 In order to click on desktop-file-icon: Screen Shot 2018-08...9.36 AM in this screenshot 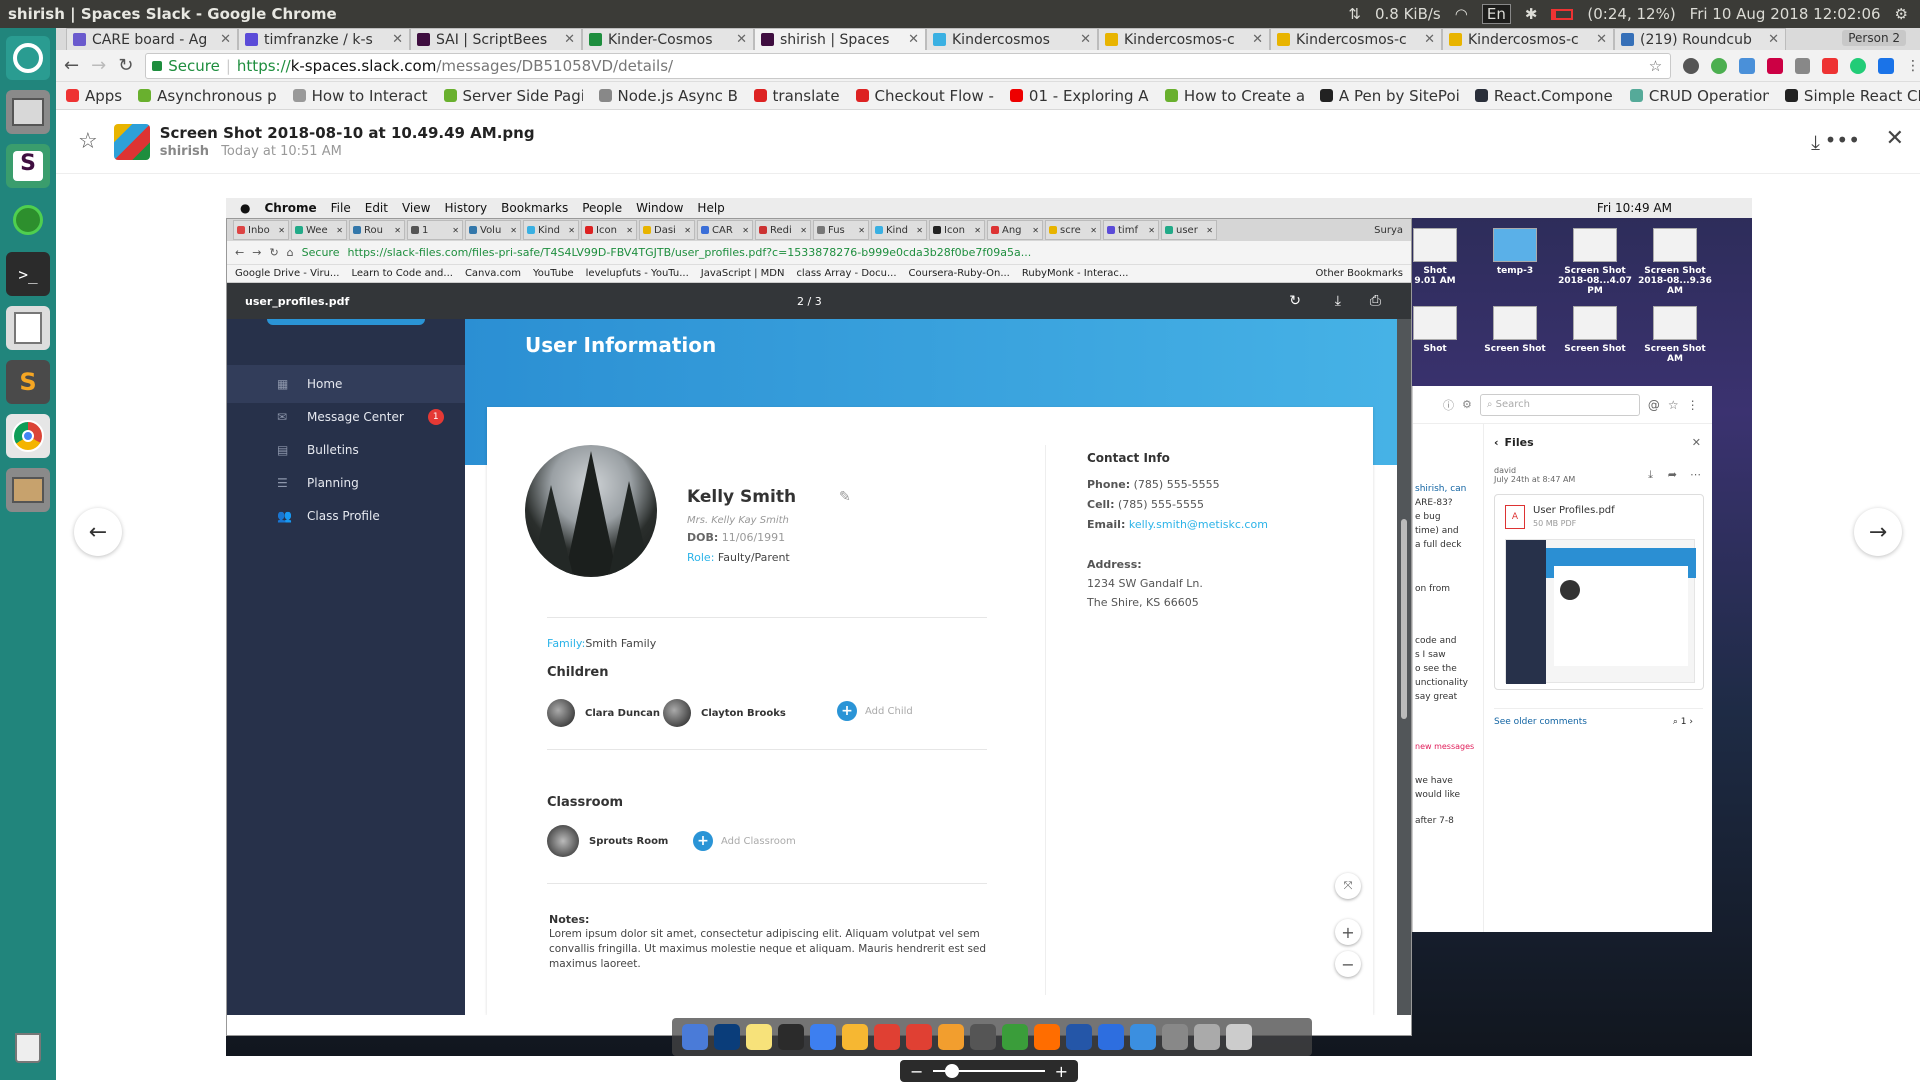, I will do `click(1675, 262)`.